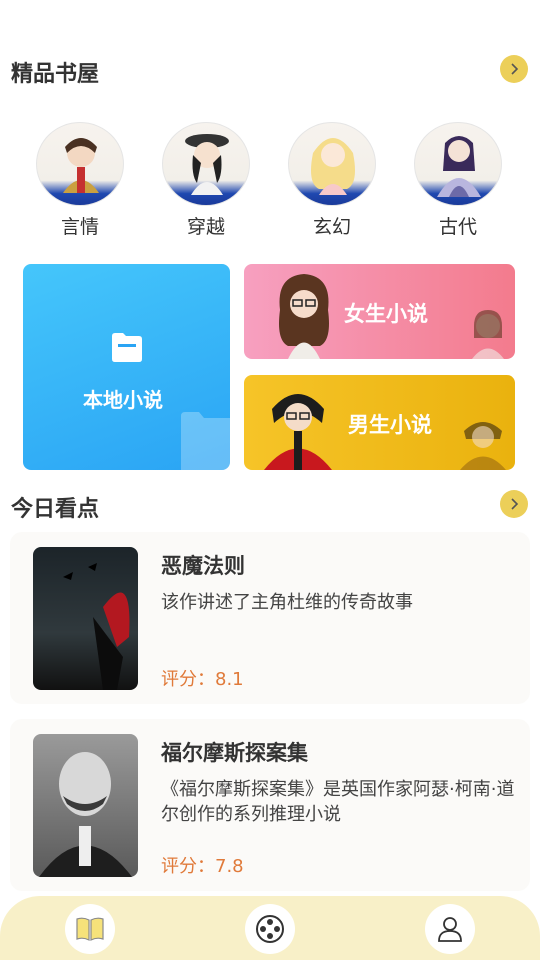 The height and width of the screenshot is (960, 540). I want to click on book-title: 恶魔法则, so click(203, 566).